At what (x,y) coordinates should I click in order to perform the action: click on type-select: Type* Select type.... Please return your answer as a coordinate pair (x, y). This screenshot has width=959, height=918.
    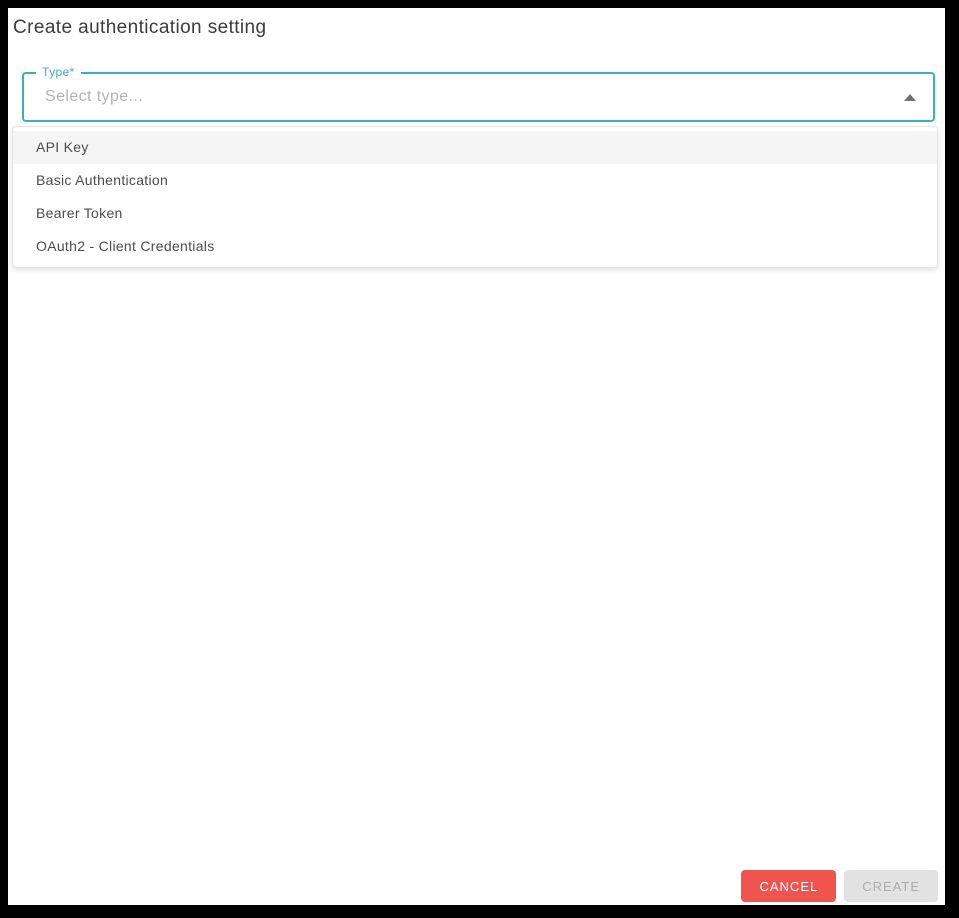
    Looking at the image, I should click on (478, 93).